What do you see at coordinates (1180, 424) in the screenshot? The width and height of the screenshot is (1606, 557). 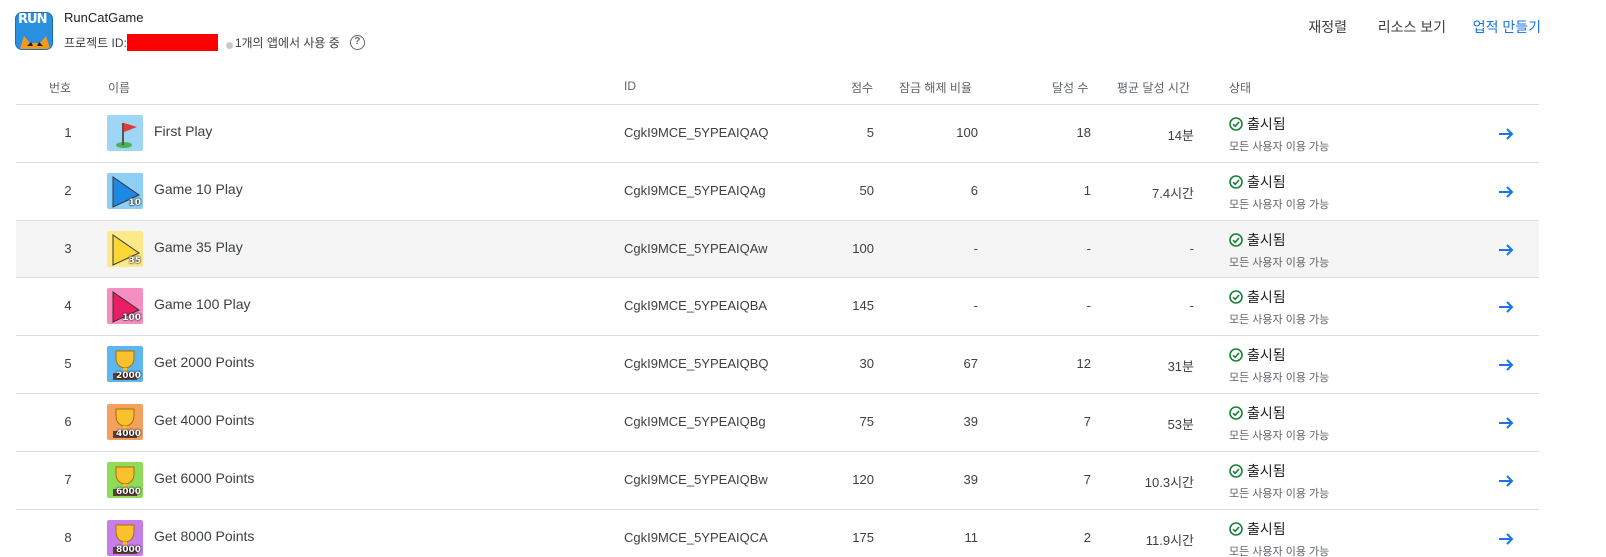 I see `avg-achieve-time: 53분` at bounding box center [1180, 424].